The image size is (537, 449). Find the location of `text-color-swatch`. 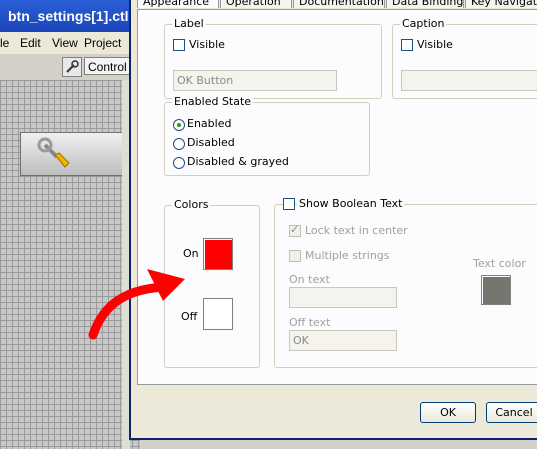

text-color-swatch is located at coordinates (496, 290).